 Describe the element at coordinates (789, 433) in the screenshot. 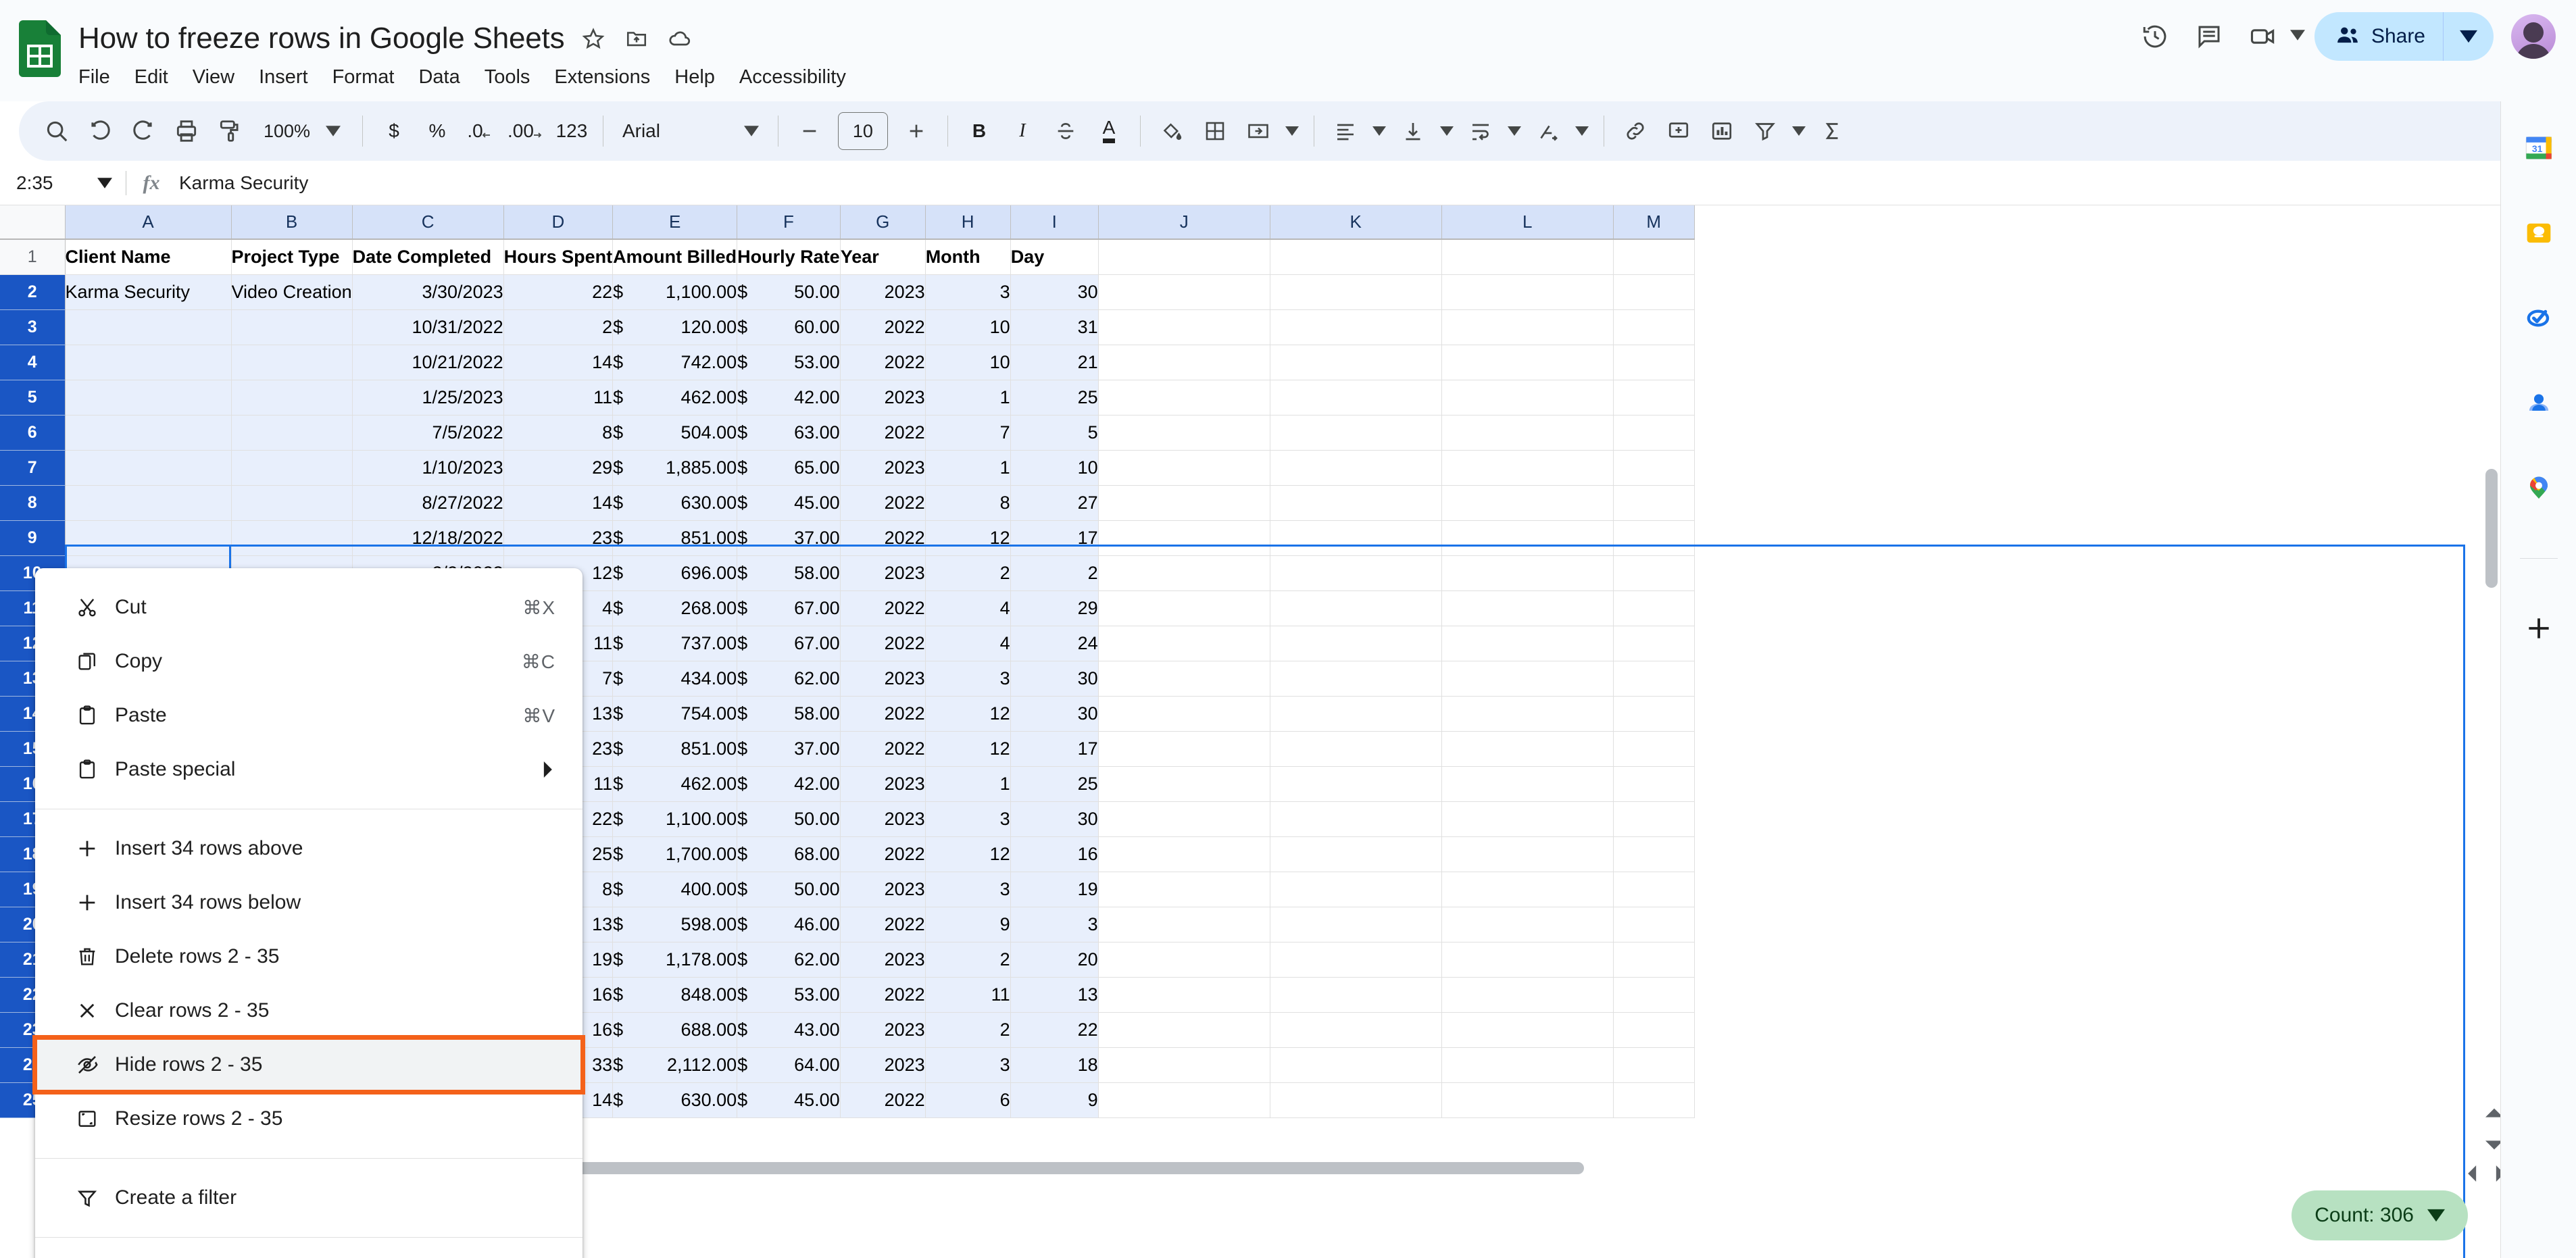

I see `cell-hourly-rate: $63.00` at that location.